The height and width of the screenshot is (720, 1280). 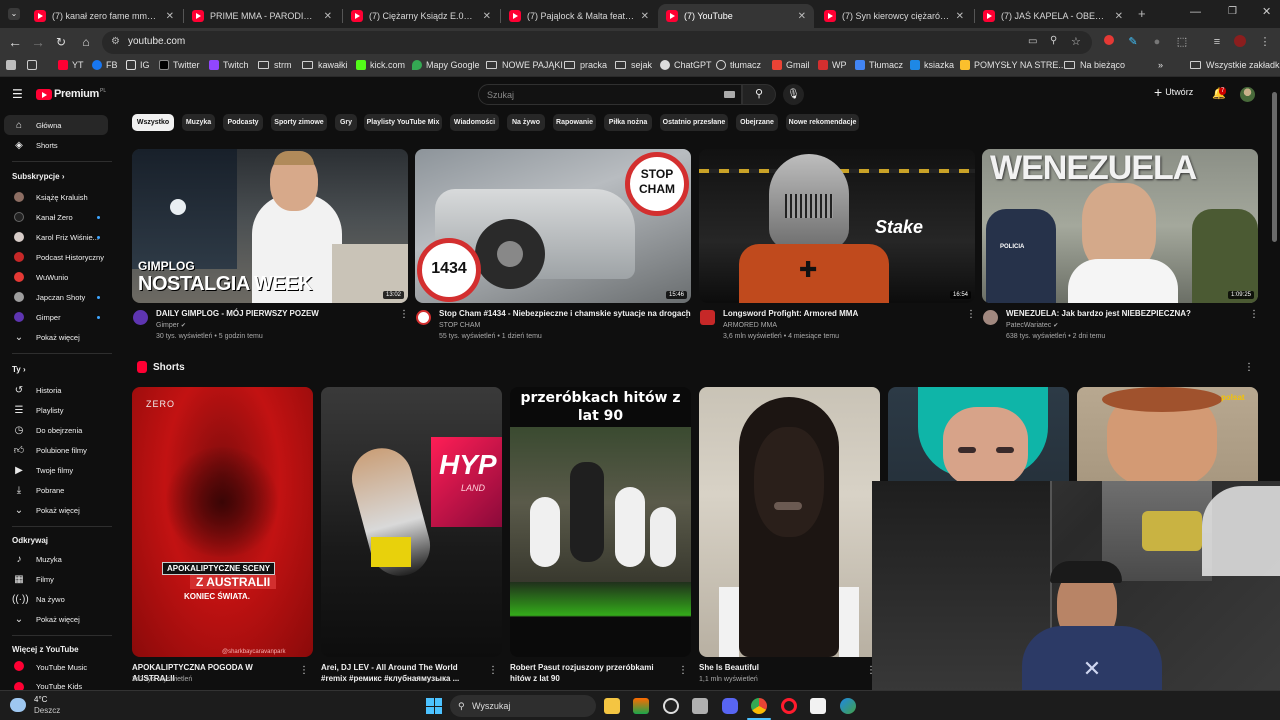 What do you see at coordinates (56, 145) in the screenshot?
I see `sidebar-item-shorts: ◈ Shorts` at bounding box center [56, 145].